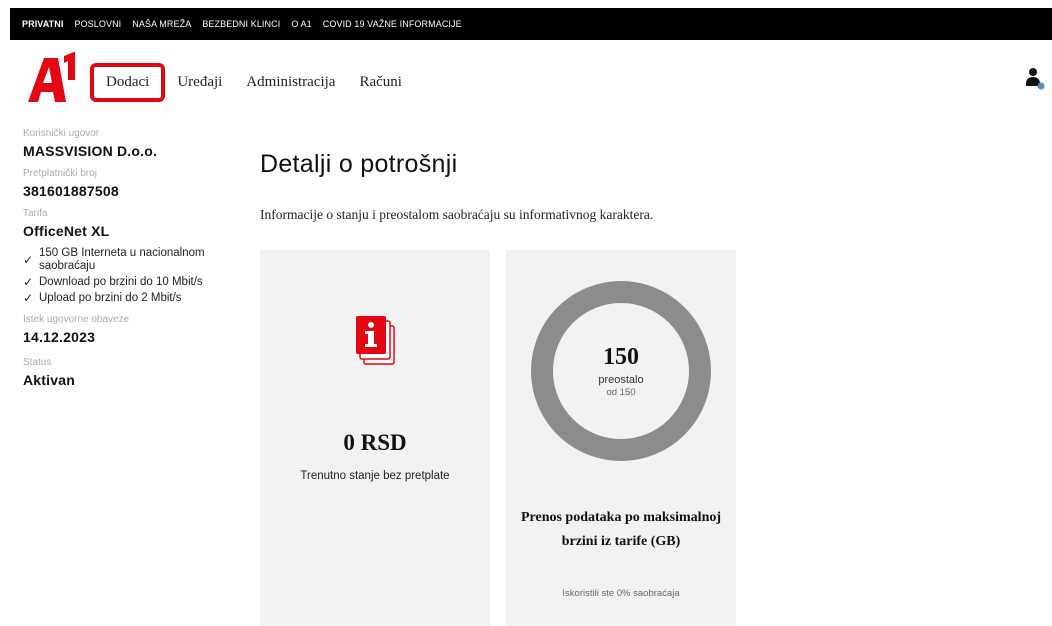 Image resolution: width=1052 pixels, height=626 pixels. Describe the element at coordinates (241, 24) in the screenshot. I see `topnav-bezbedni-klinci: BEZBEDNI KLINCI` at that location.